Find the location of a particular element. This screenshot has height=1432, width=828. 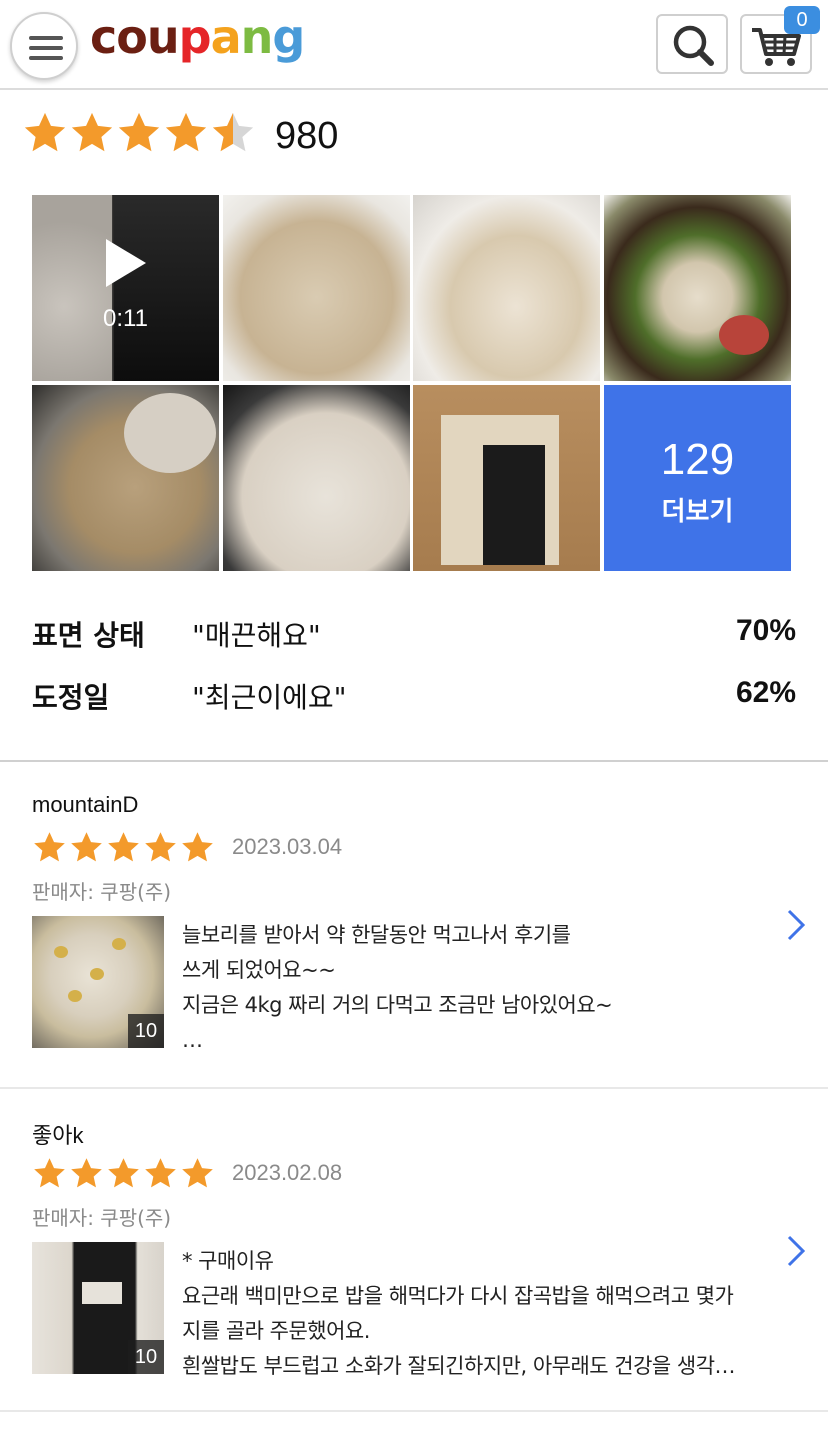

logo-letter: n is located at coordinates (257, 37).